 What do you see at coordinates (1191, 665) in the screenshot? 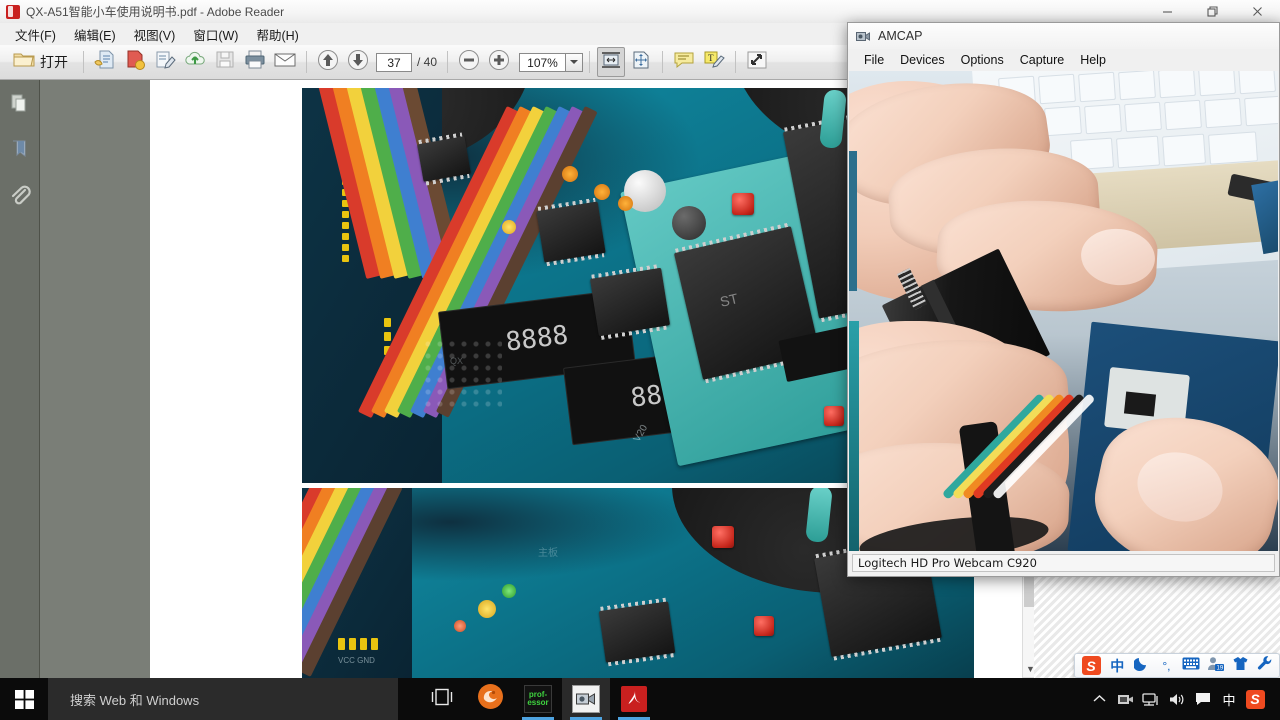
I see `ime-soft-keyboard` at bounding box center [1191, 665].